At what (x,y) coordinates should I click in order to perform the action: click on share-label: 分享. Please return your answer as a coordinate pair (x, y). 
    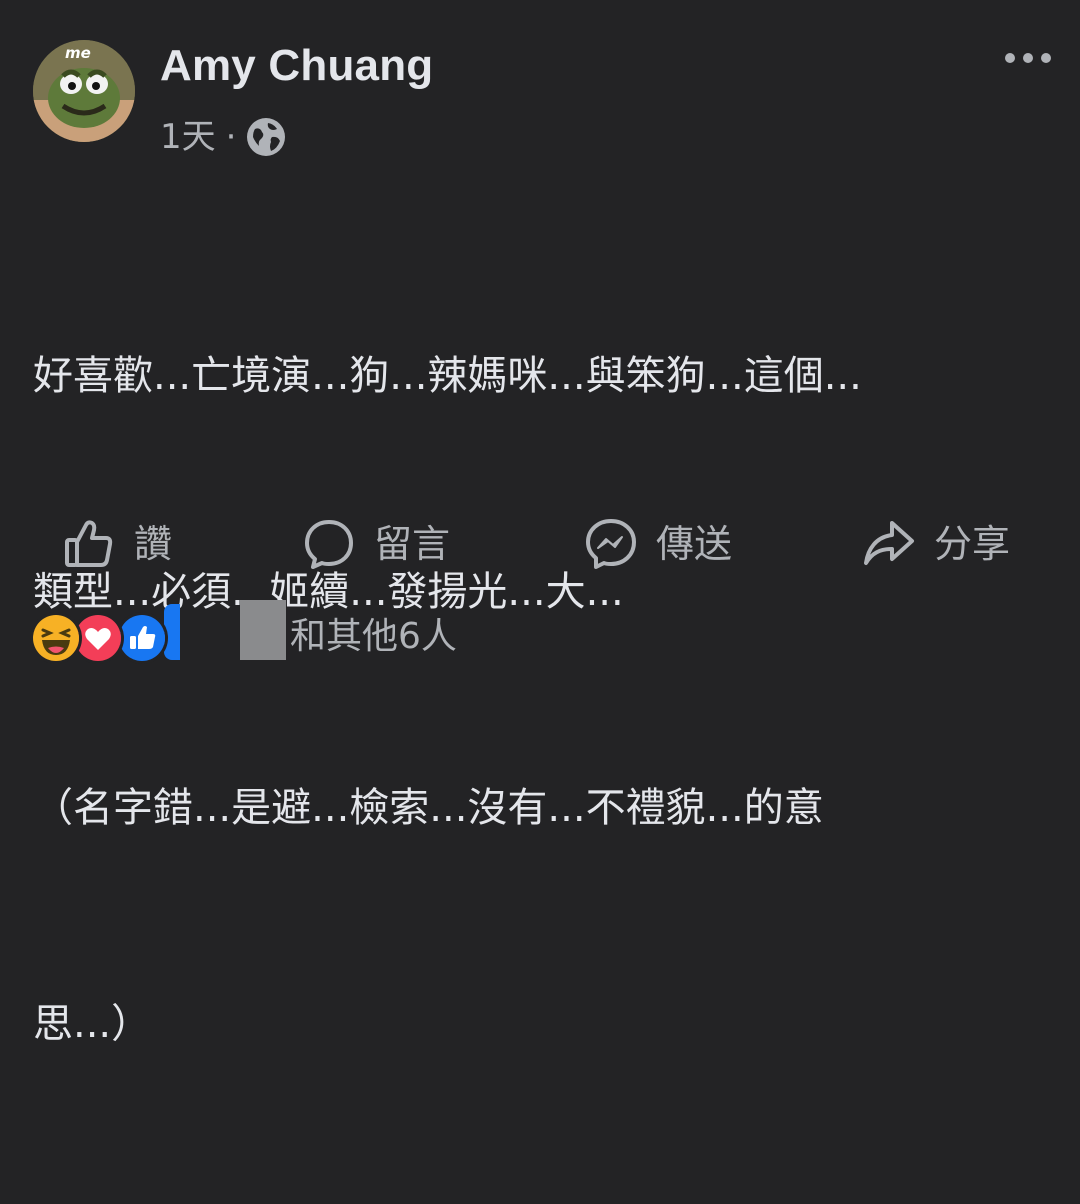
    Looking at the image, I should click on (972, 544).